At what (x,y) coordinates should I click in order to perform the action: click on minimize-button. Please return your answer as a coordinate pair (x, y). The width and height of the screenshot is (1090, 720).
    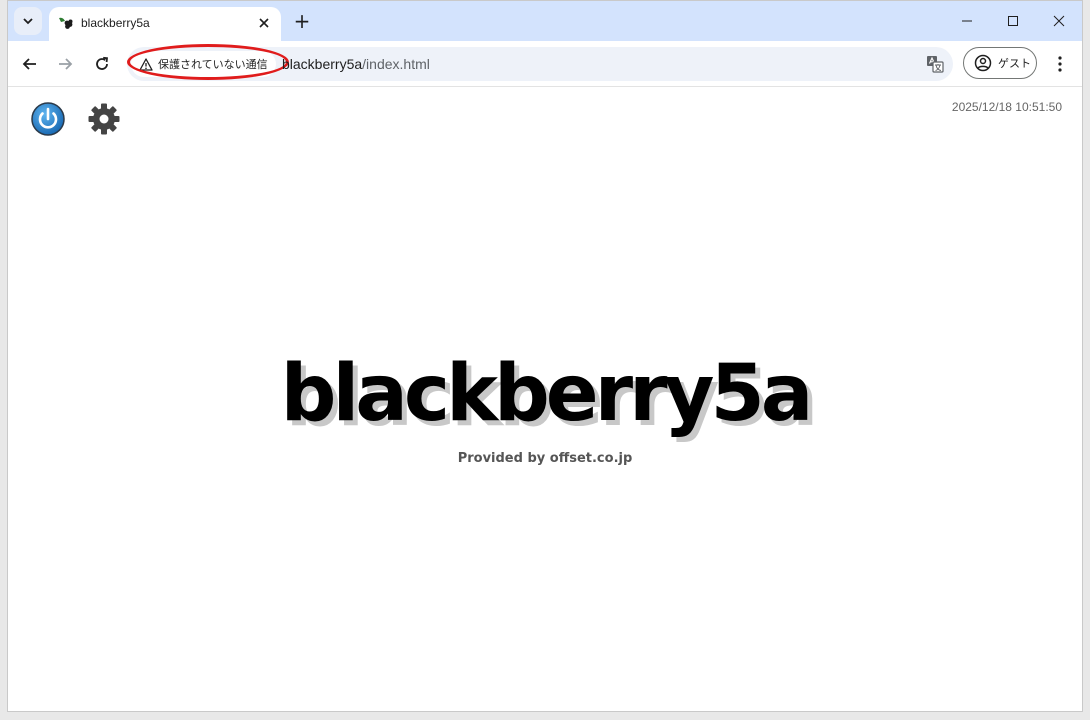
    Looking at the image, I should click on (967, 21).